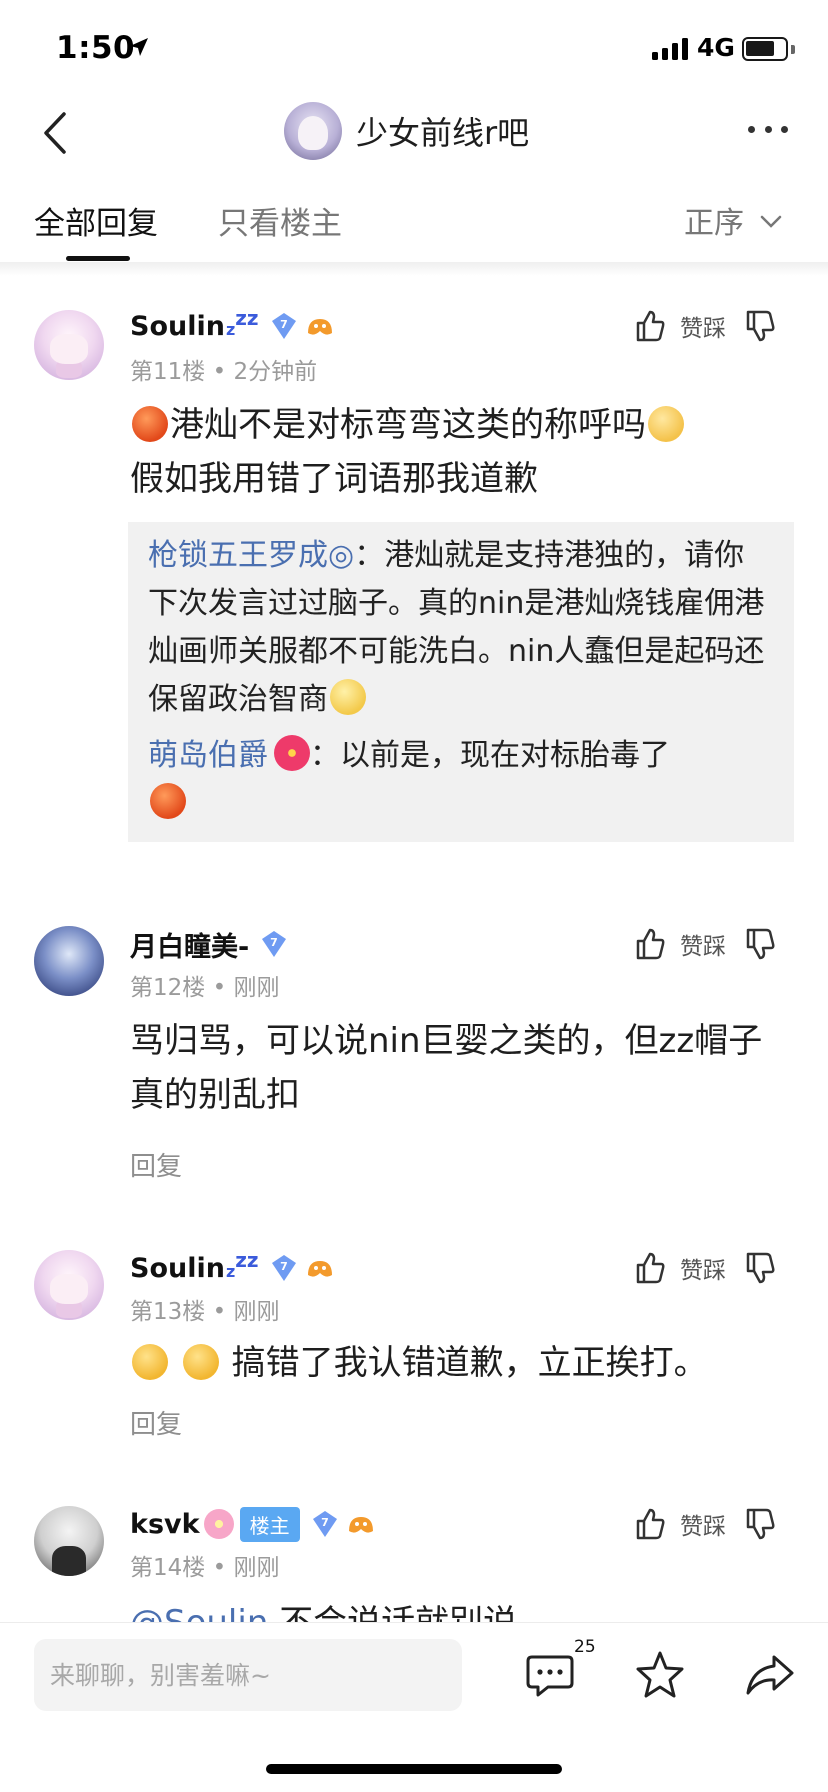  I want to click on mention-link: @Soulin, so click(199, 1612).